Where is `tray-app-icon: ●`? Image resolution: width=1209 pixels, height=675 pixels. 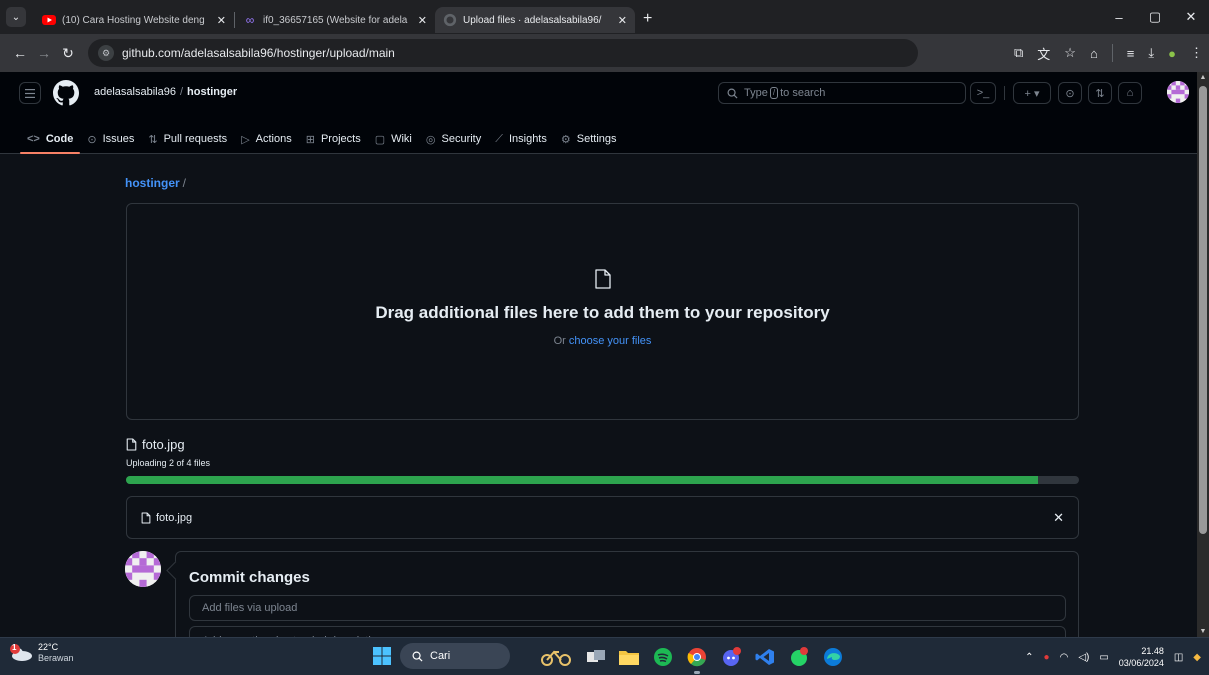
tray-app-icon: ● is located at coordinates (1047, 657).